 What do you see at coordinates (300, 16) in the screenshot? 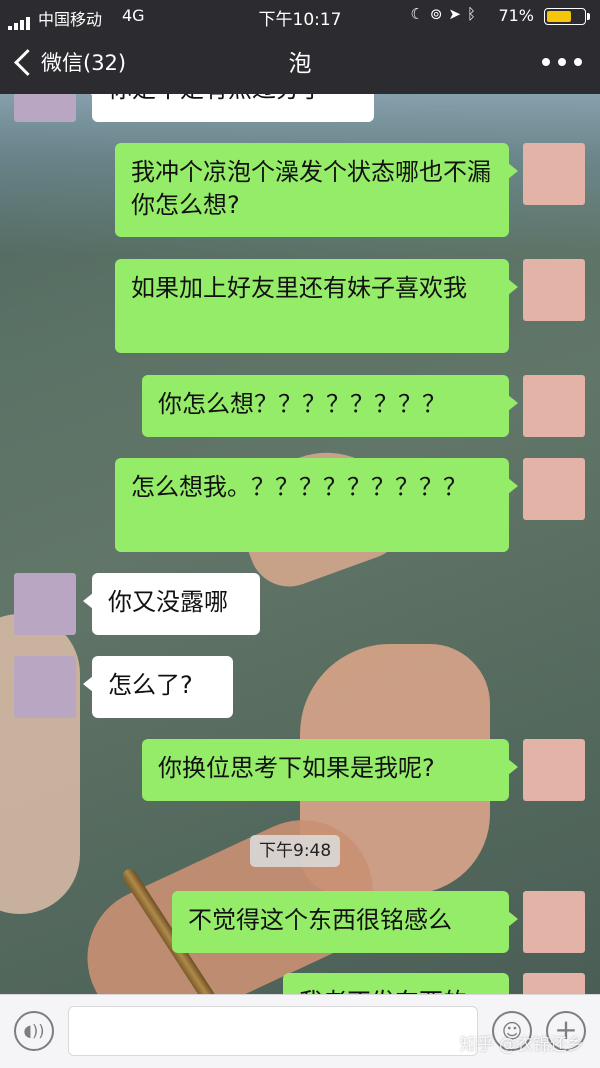
I see `status-bar: 中国移动 4G 下午10:17 ☾⊚➤ᛒ 71%` at bounding box center [300, 16].